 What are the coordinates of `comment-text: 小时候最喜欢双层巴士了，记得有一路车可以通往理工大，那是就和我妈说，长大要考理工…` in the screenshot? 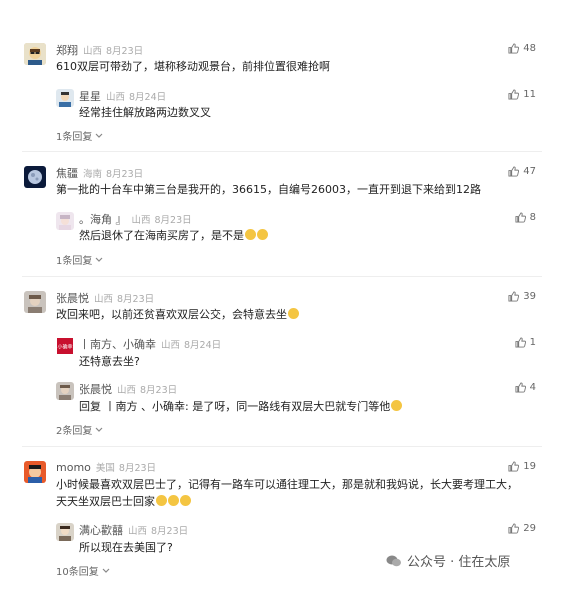 It's located at (287, 484).